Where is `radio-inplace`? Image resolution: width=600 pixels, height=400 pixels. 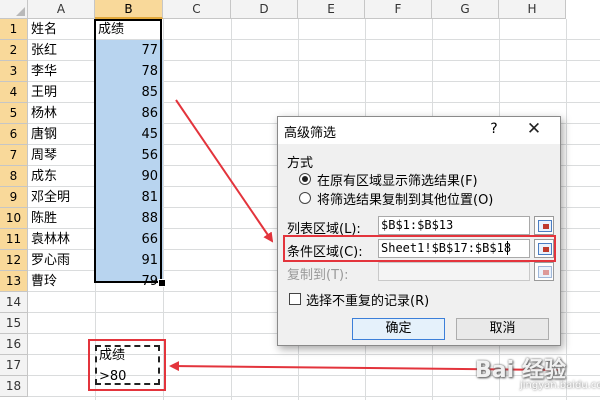 radio-inplace is located at coordinates (305, 179).